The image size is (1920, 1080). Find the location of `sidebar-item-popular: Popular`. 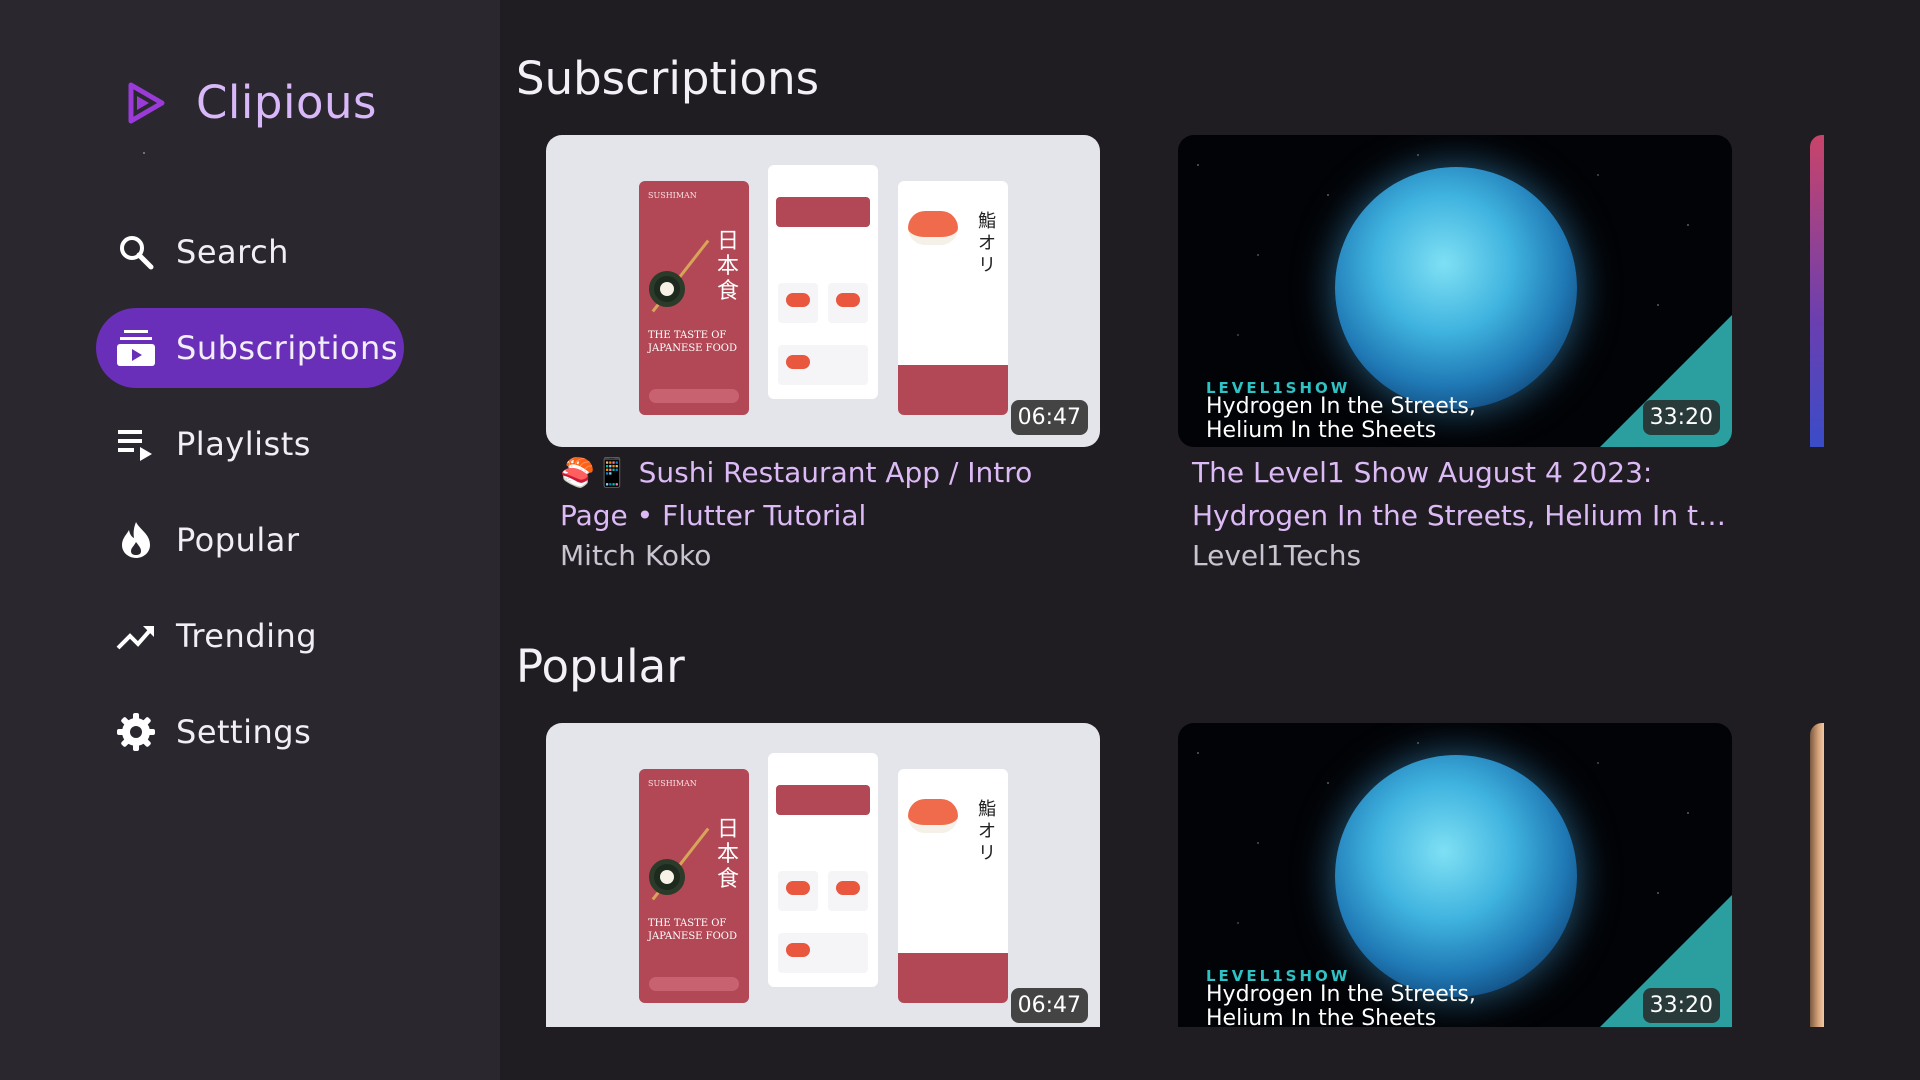

sidebar-item-popular: Popular is located at coordinates (250, 540).